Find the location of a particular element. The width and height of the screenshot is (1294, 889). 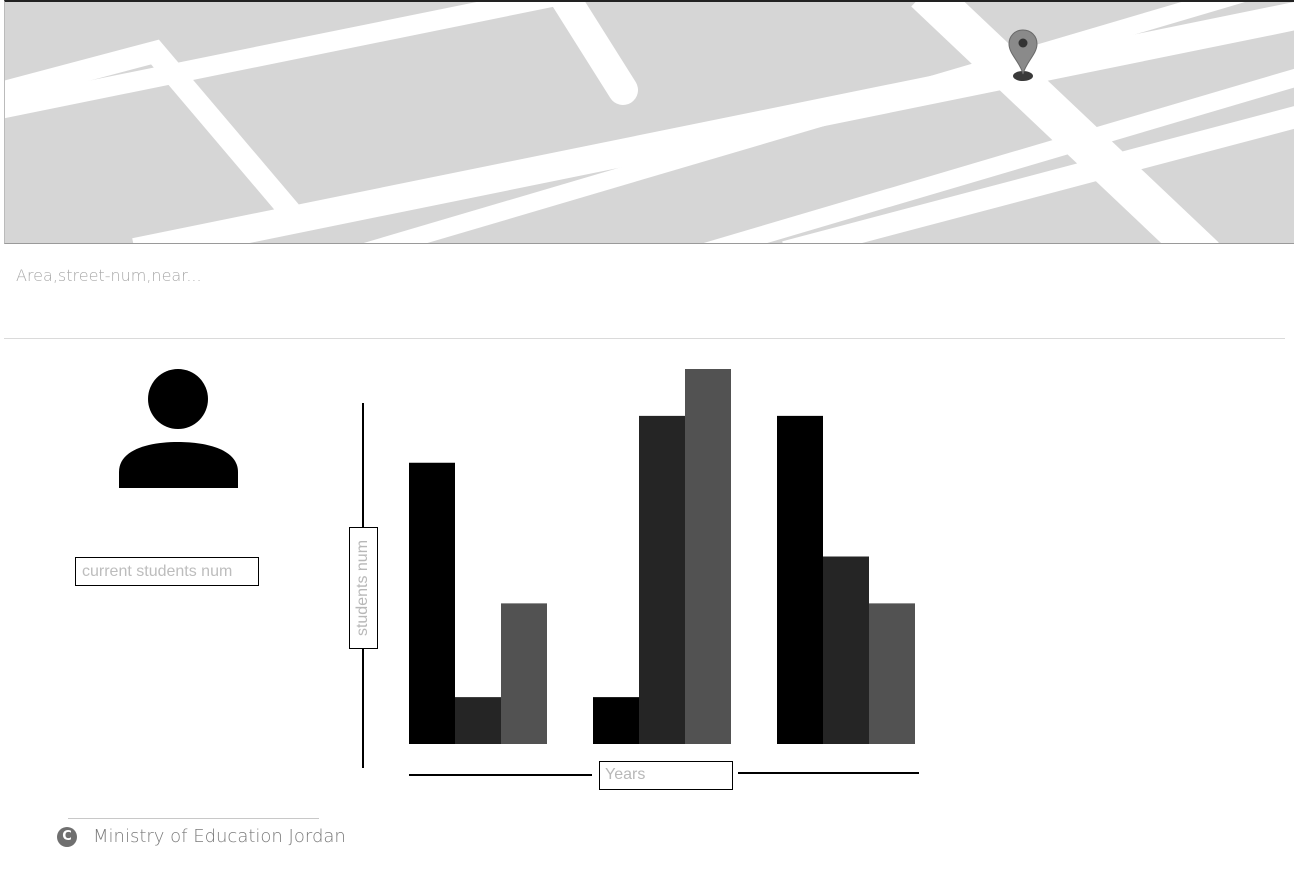

bar-group3-series3 is located at coordinates (892, 673).